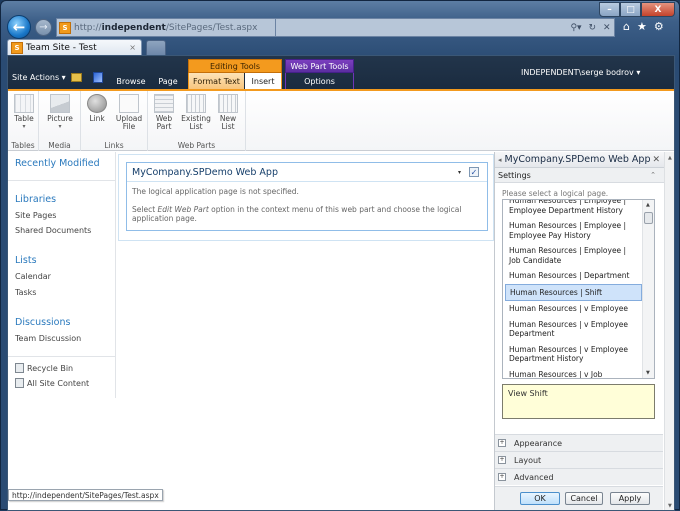 This screenshot has height=511, width=680. I want to click on new-list-icon, so click(228, 103).